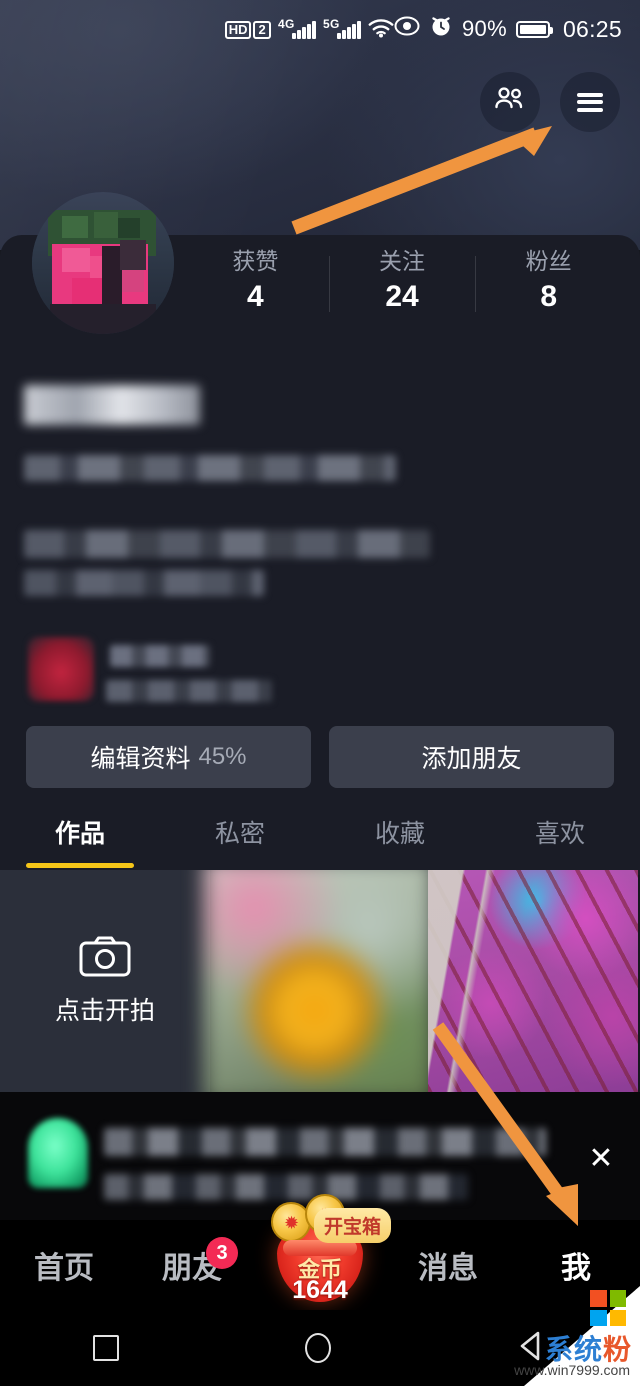  Describe the element at coordinates (508, 29) in the screenshot. I see `status-bar-right: 90% 06:25` at that location.